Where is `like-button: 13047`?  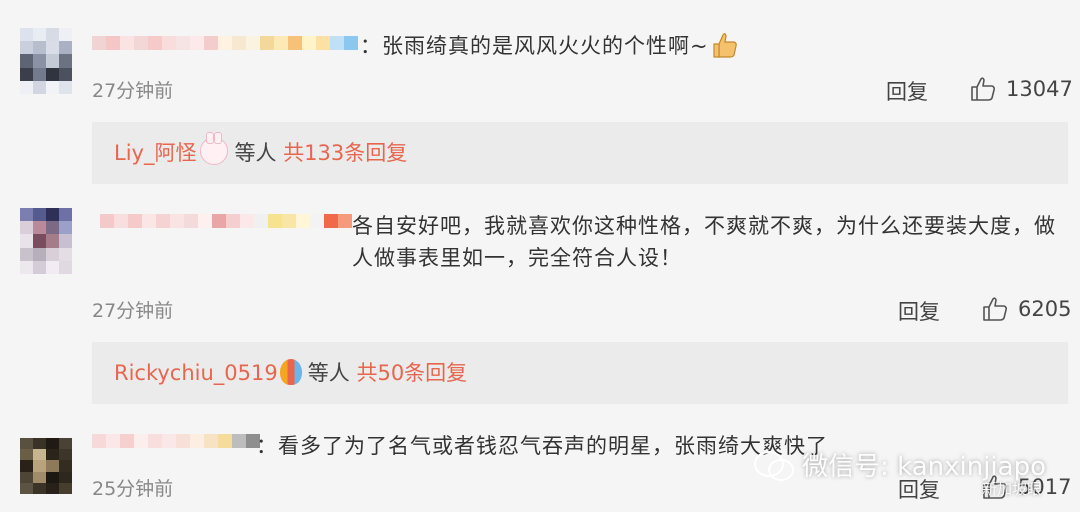
like-button: 13047 is located at coordinates (1021, 89).